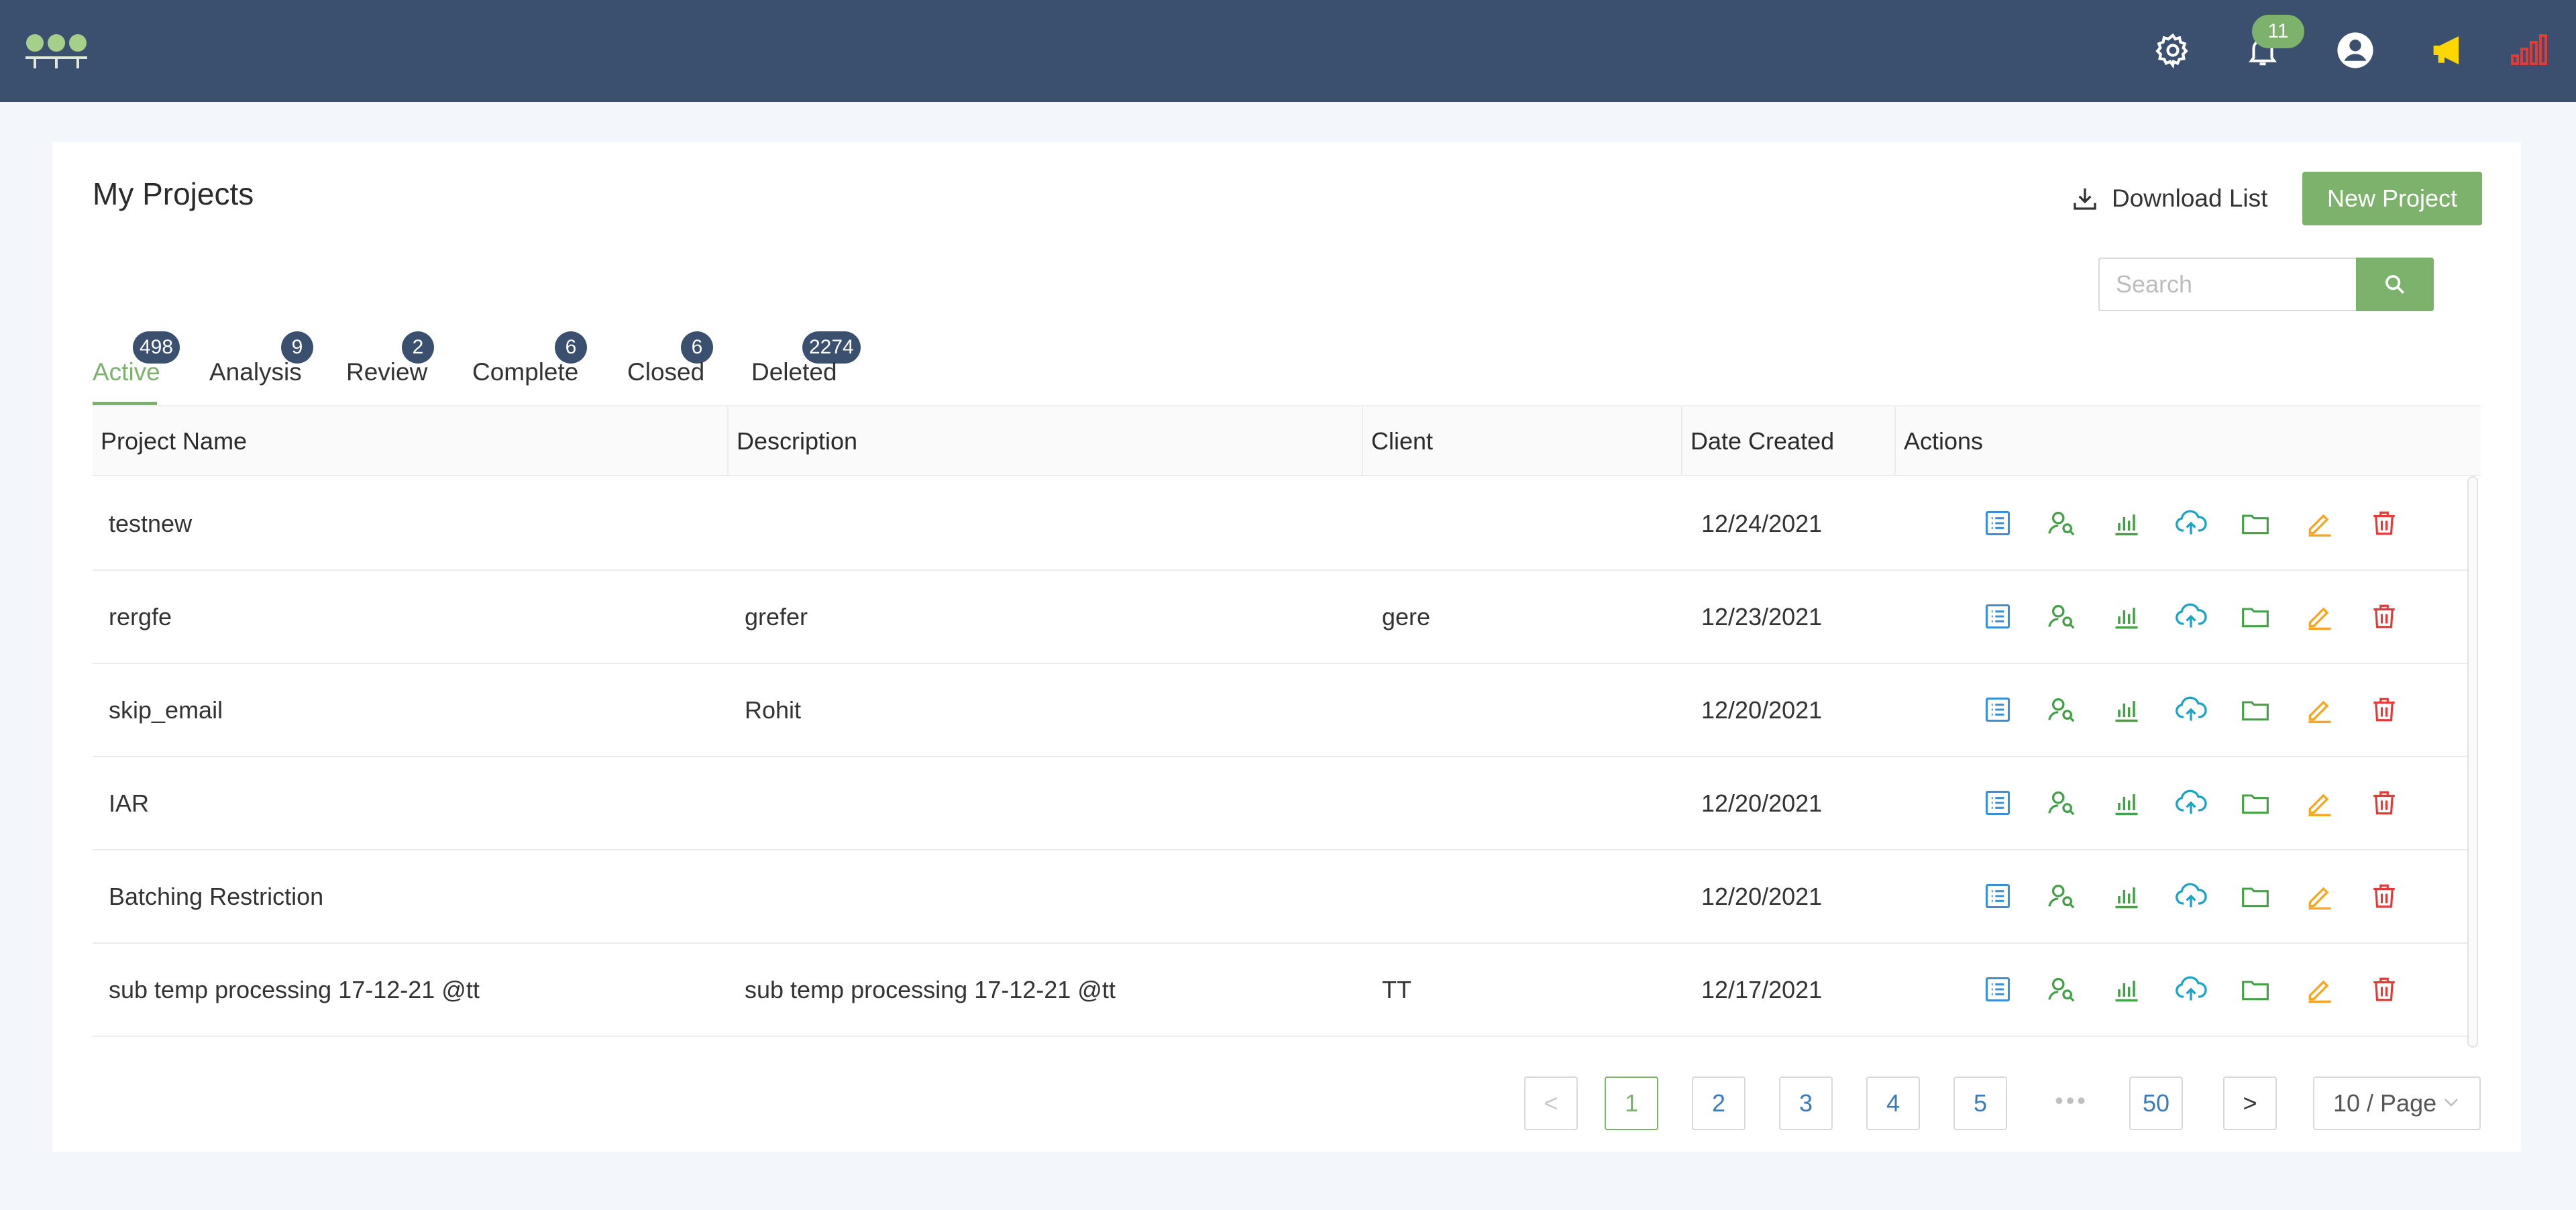 The height and width of the screenshot is (1210, 2576). Describe the element at coordinates (2528, 51) in the screenshot. I see `signal-bars-icon` at that location.